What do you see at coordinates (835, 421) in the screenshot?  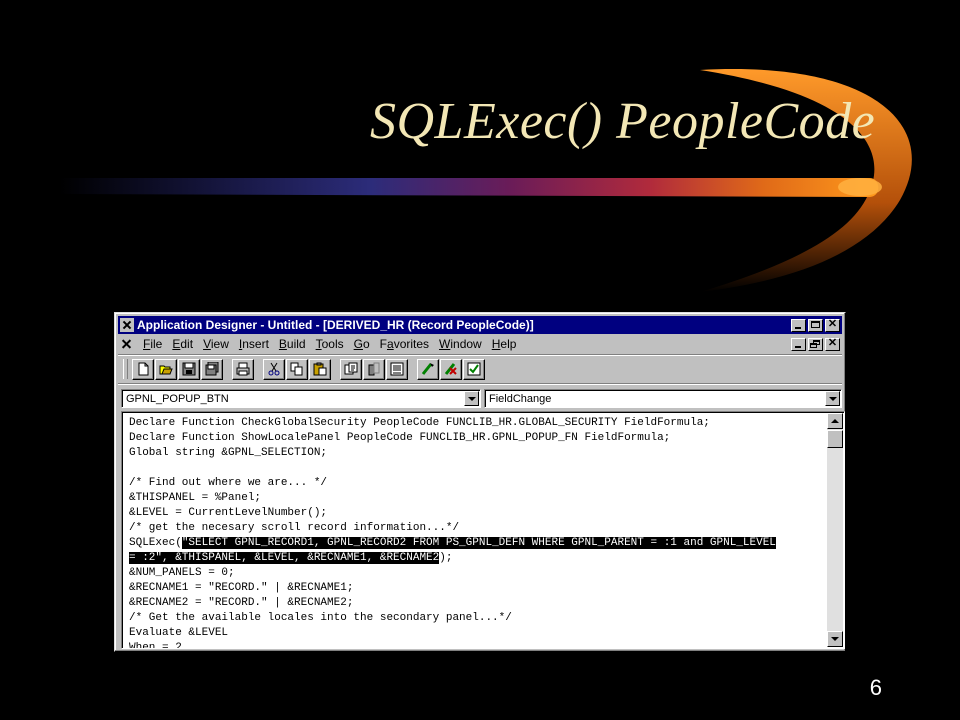 I see `scroll-up-button` at bounding box center [835, 421].